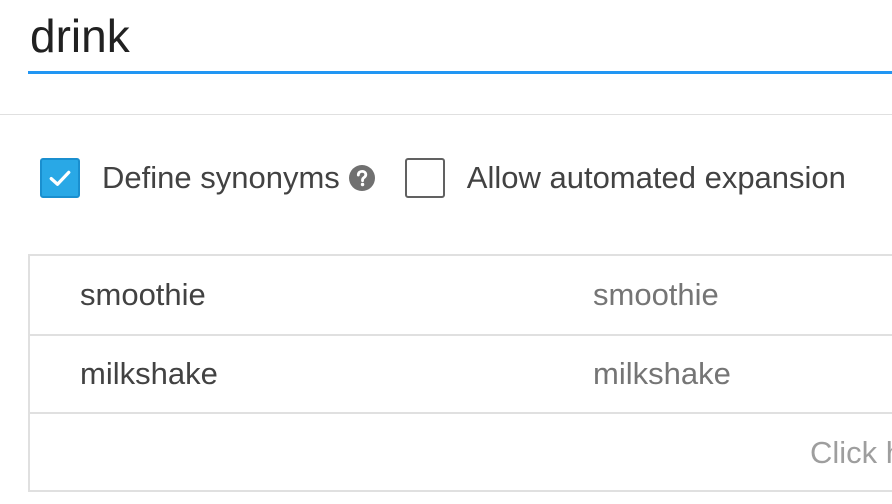 This screenshot has width=892, height=504. What do you see at coordinates (424, 178) in the screenshot?
I see `automated-expansion-checkbox` at bounding box center [424, 178].